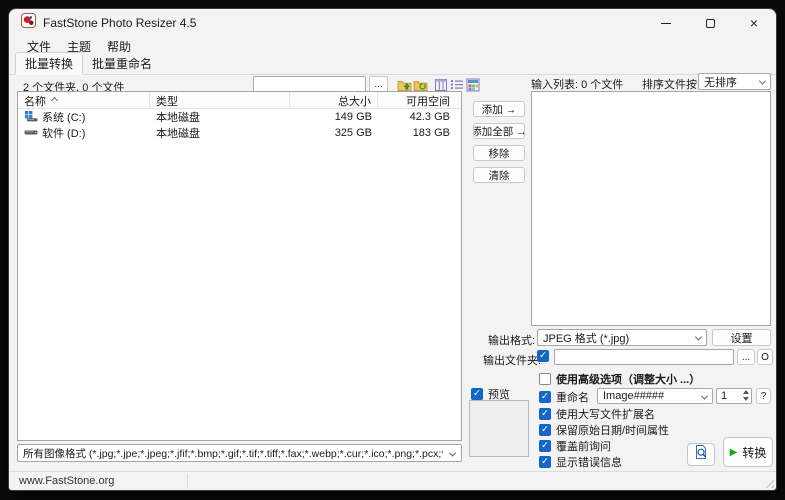 This screenshot has width=785, height=500. I want to click on preview-panel, so click(499, 428).